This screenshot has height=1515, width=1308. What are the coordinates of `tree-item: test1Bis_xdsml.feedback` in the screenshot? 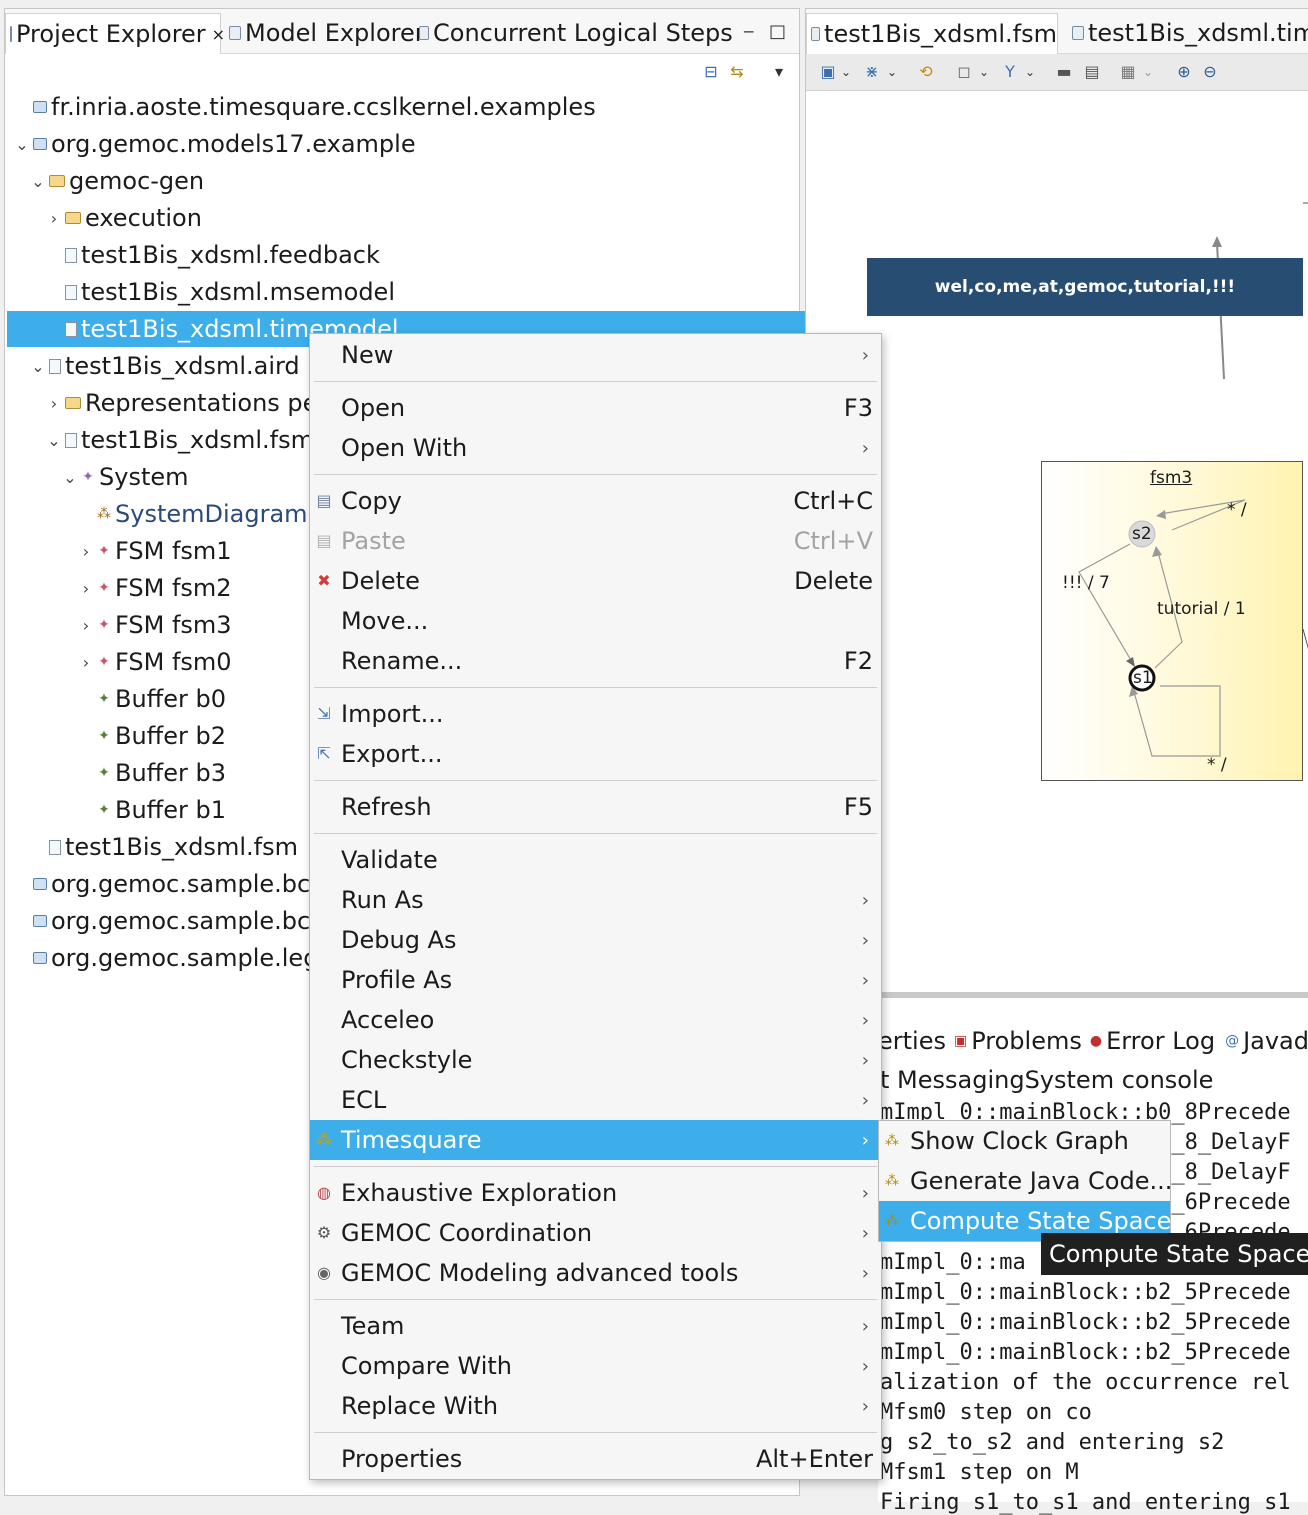 It's located at (423, 255).